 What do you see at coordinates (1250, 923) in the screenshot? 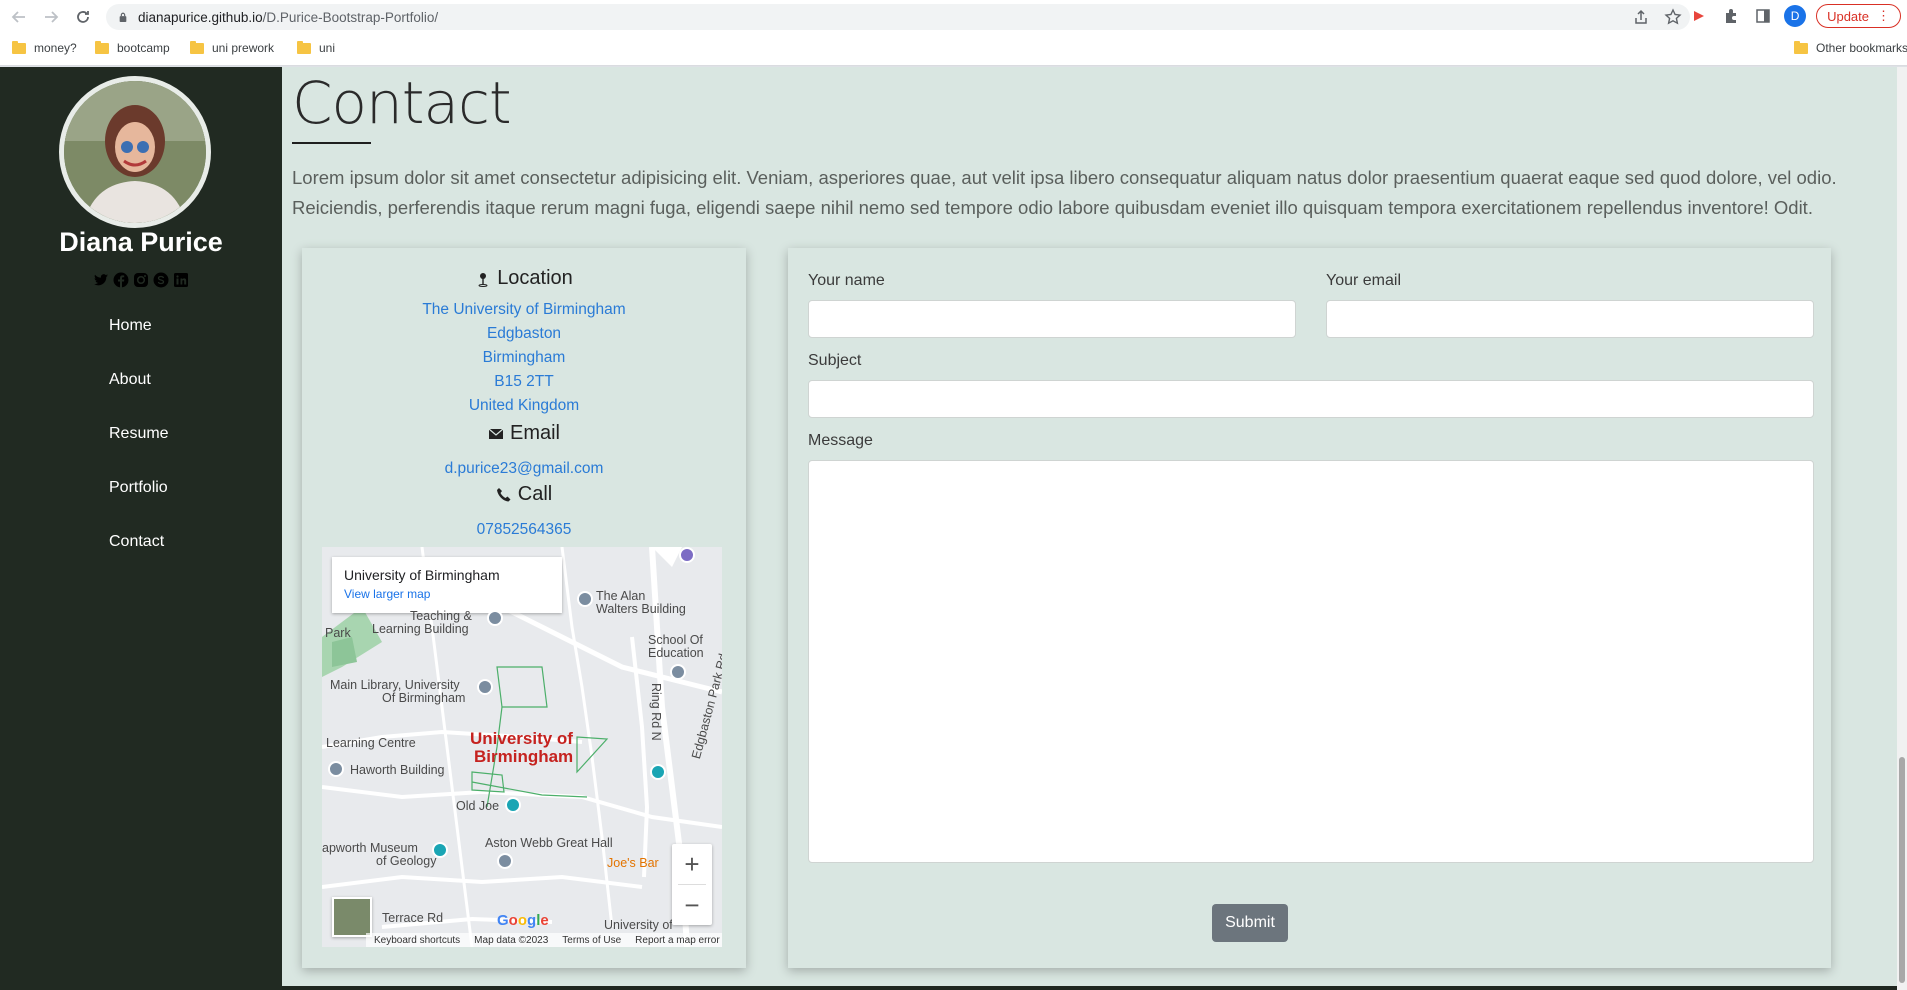
I see `submit-button: Submit` at bounding box center [1250, 923].